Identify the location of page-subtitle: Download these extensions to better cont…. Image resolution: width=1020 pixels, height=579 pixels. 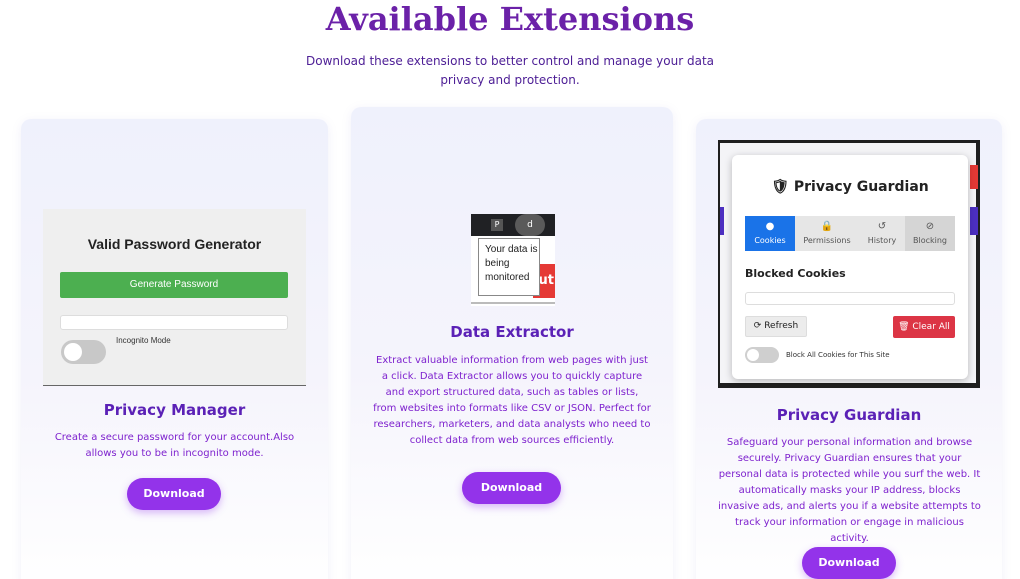
(510, 70).